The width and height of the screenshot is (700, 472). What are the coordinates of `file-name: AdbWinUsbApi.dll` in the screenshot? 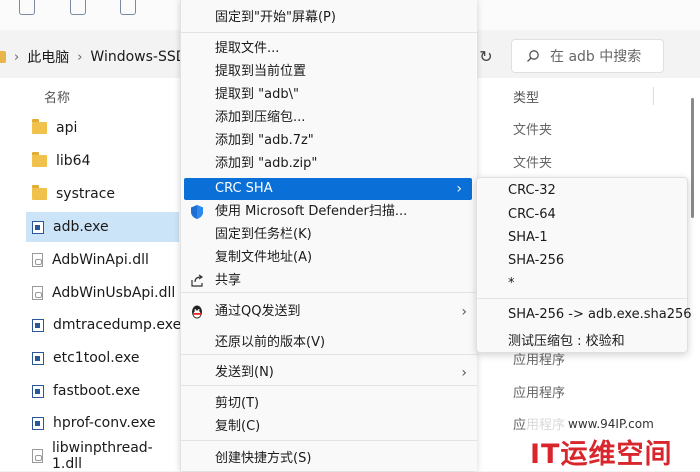 It's located at (114, 293).